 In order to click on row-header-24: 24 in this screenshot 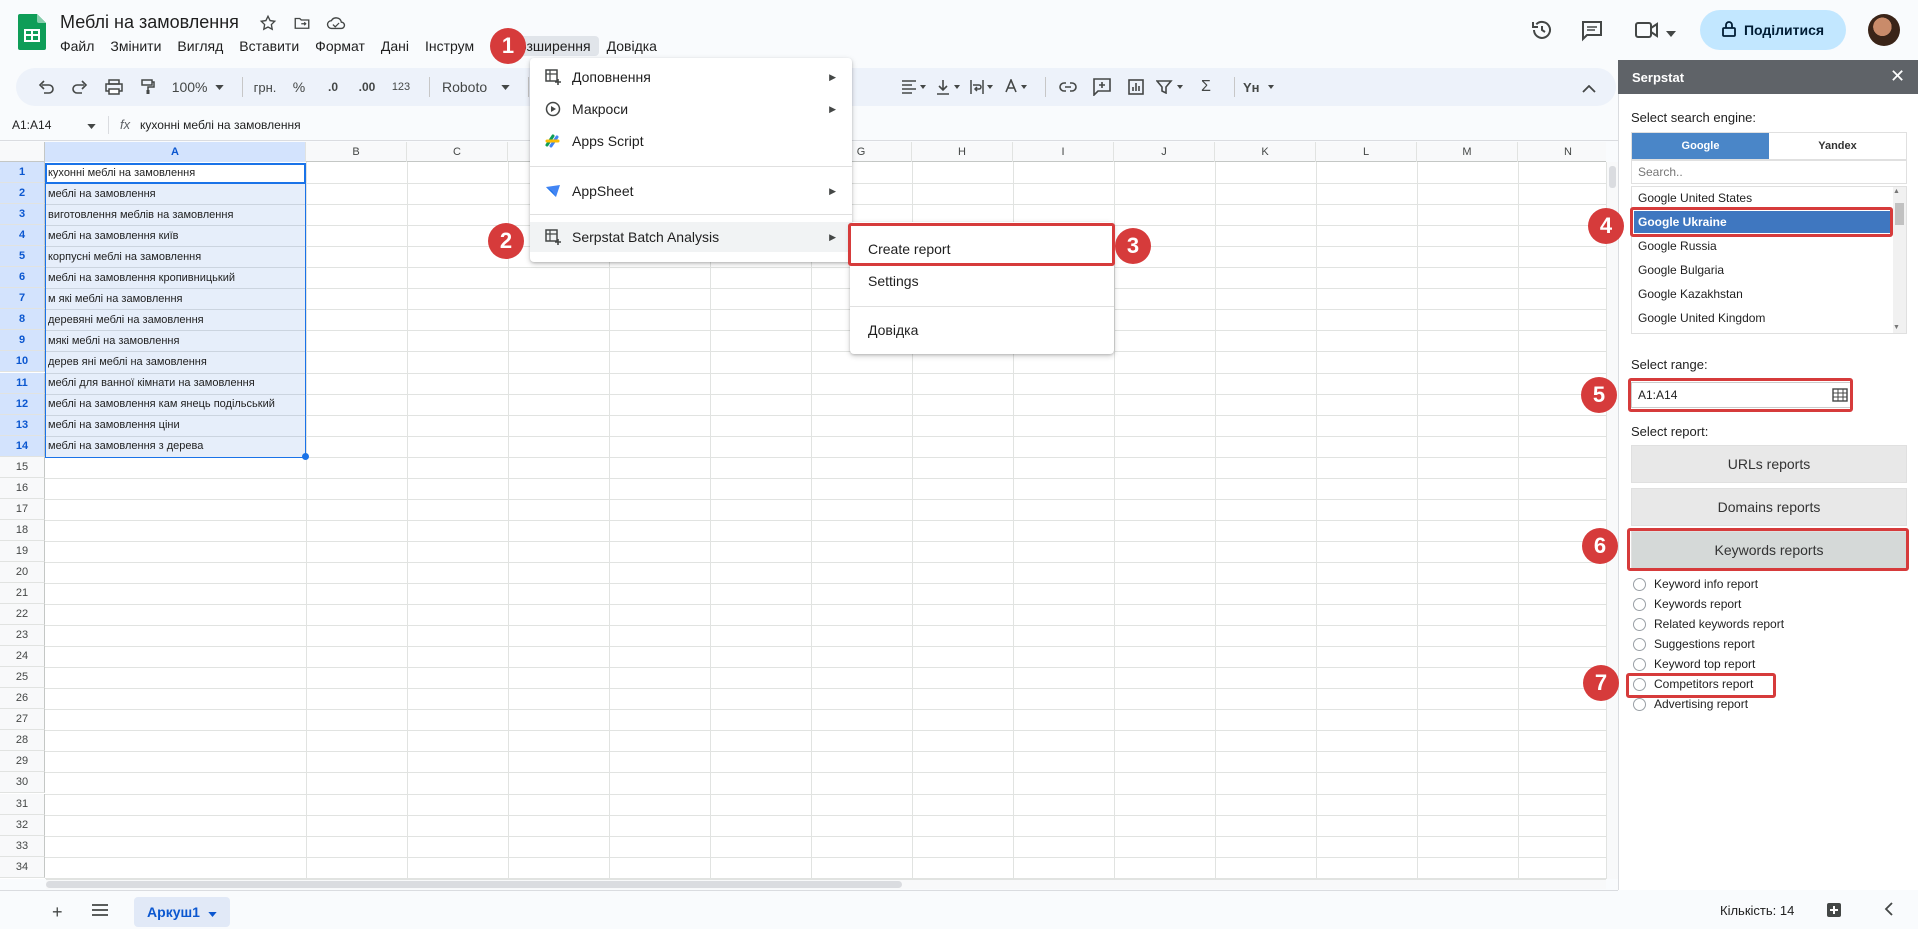, I will do `click(22, 657)`.